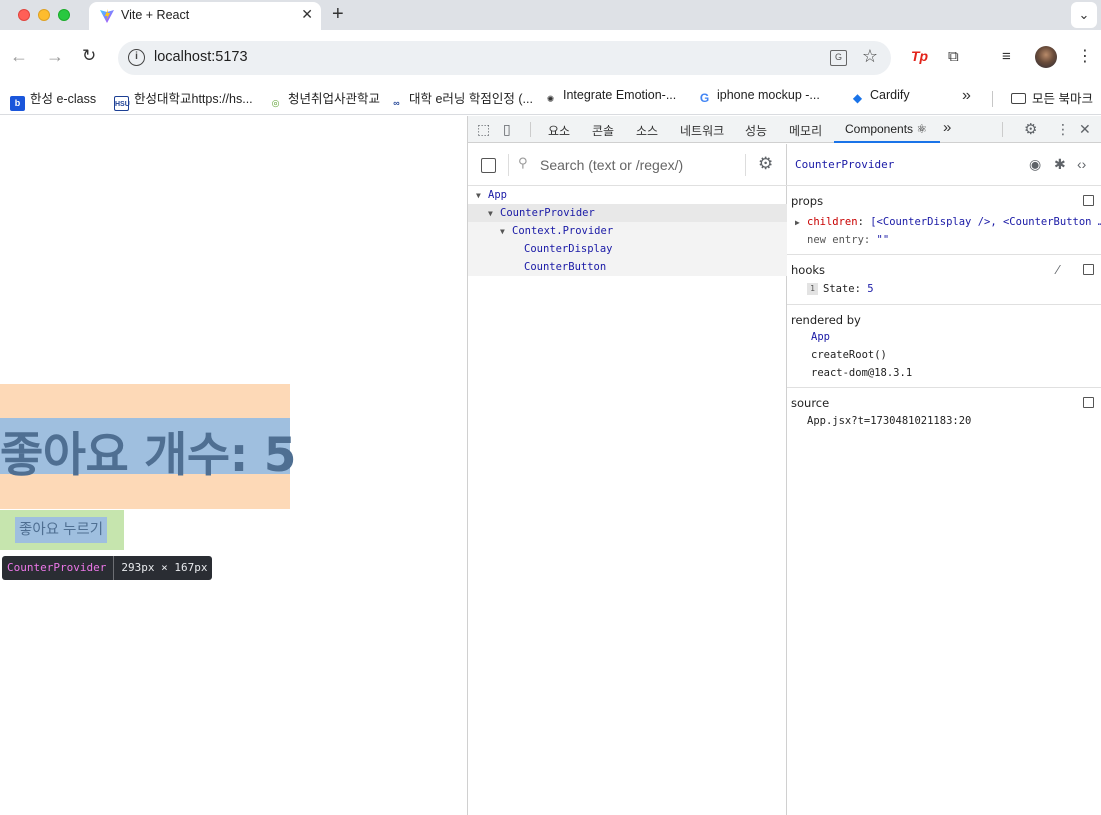  I want to click on devtools-menu-icon: ⋮, so click(1063, 129).